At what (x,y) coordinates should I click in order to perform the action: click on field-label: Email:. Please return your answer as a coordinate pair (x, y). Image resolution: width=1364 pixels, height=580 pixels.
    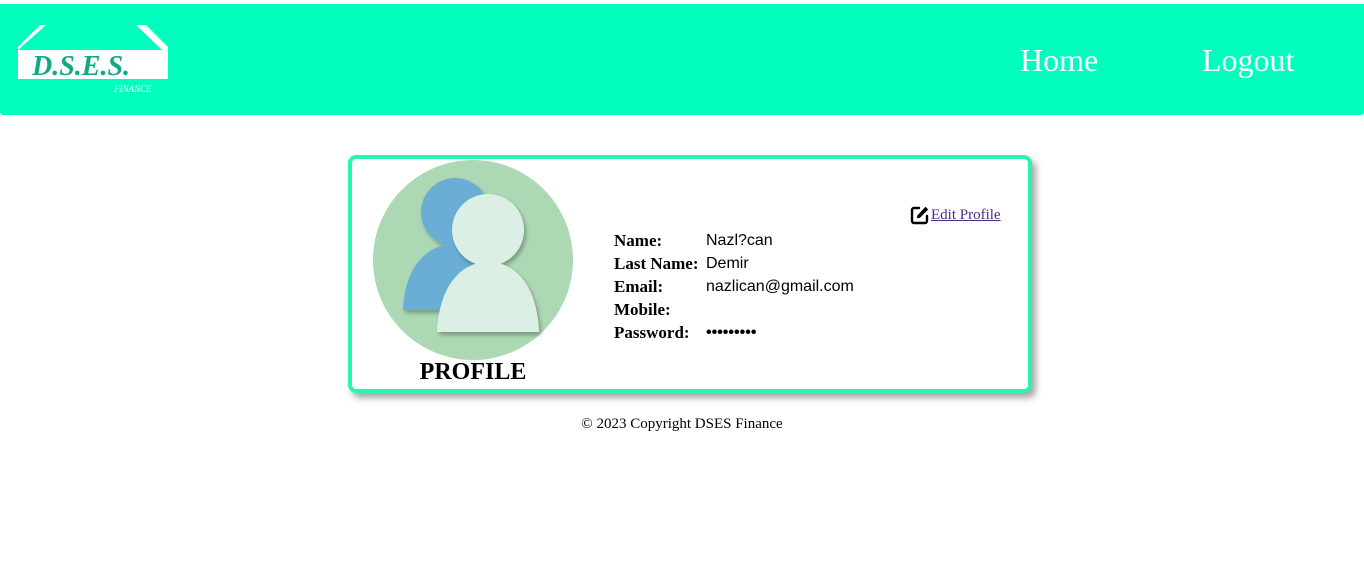
    Looking at the image, I should click on (639, 286).